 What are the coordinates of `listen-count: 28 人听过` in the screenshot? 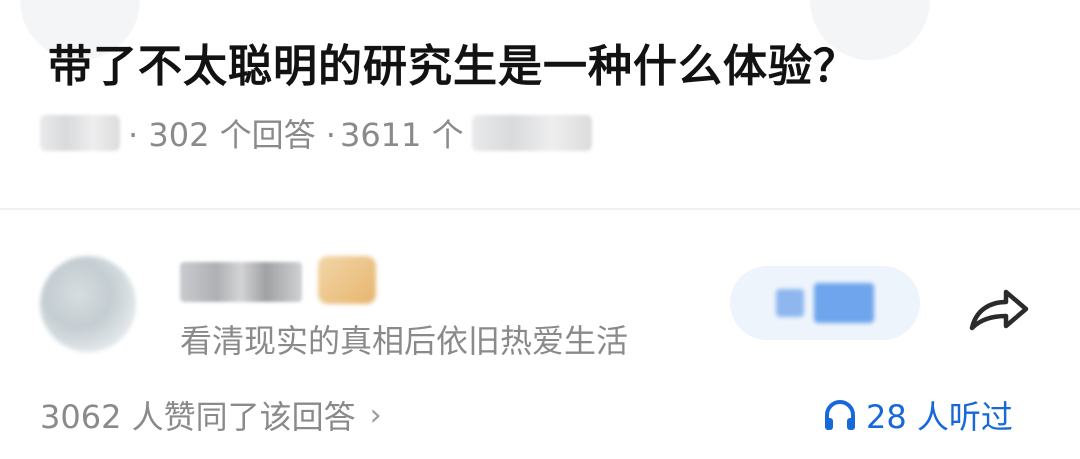 It's located at (939, 417).